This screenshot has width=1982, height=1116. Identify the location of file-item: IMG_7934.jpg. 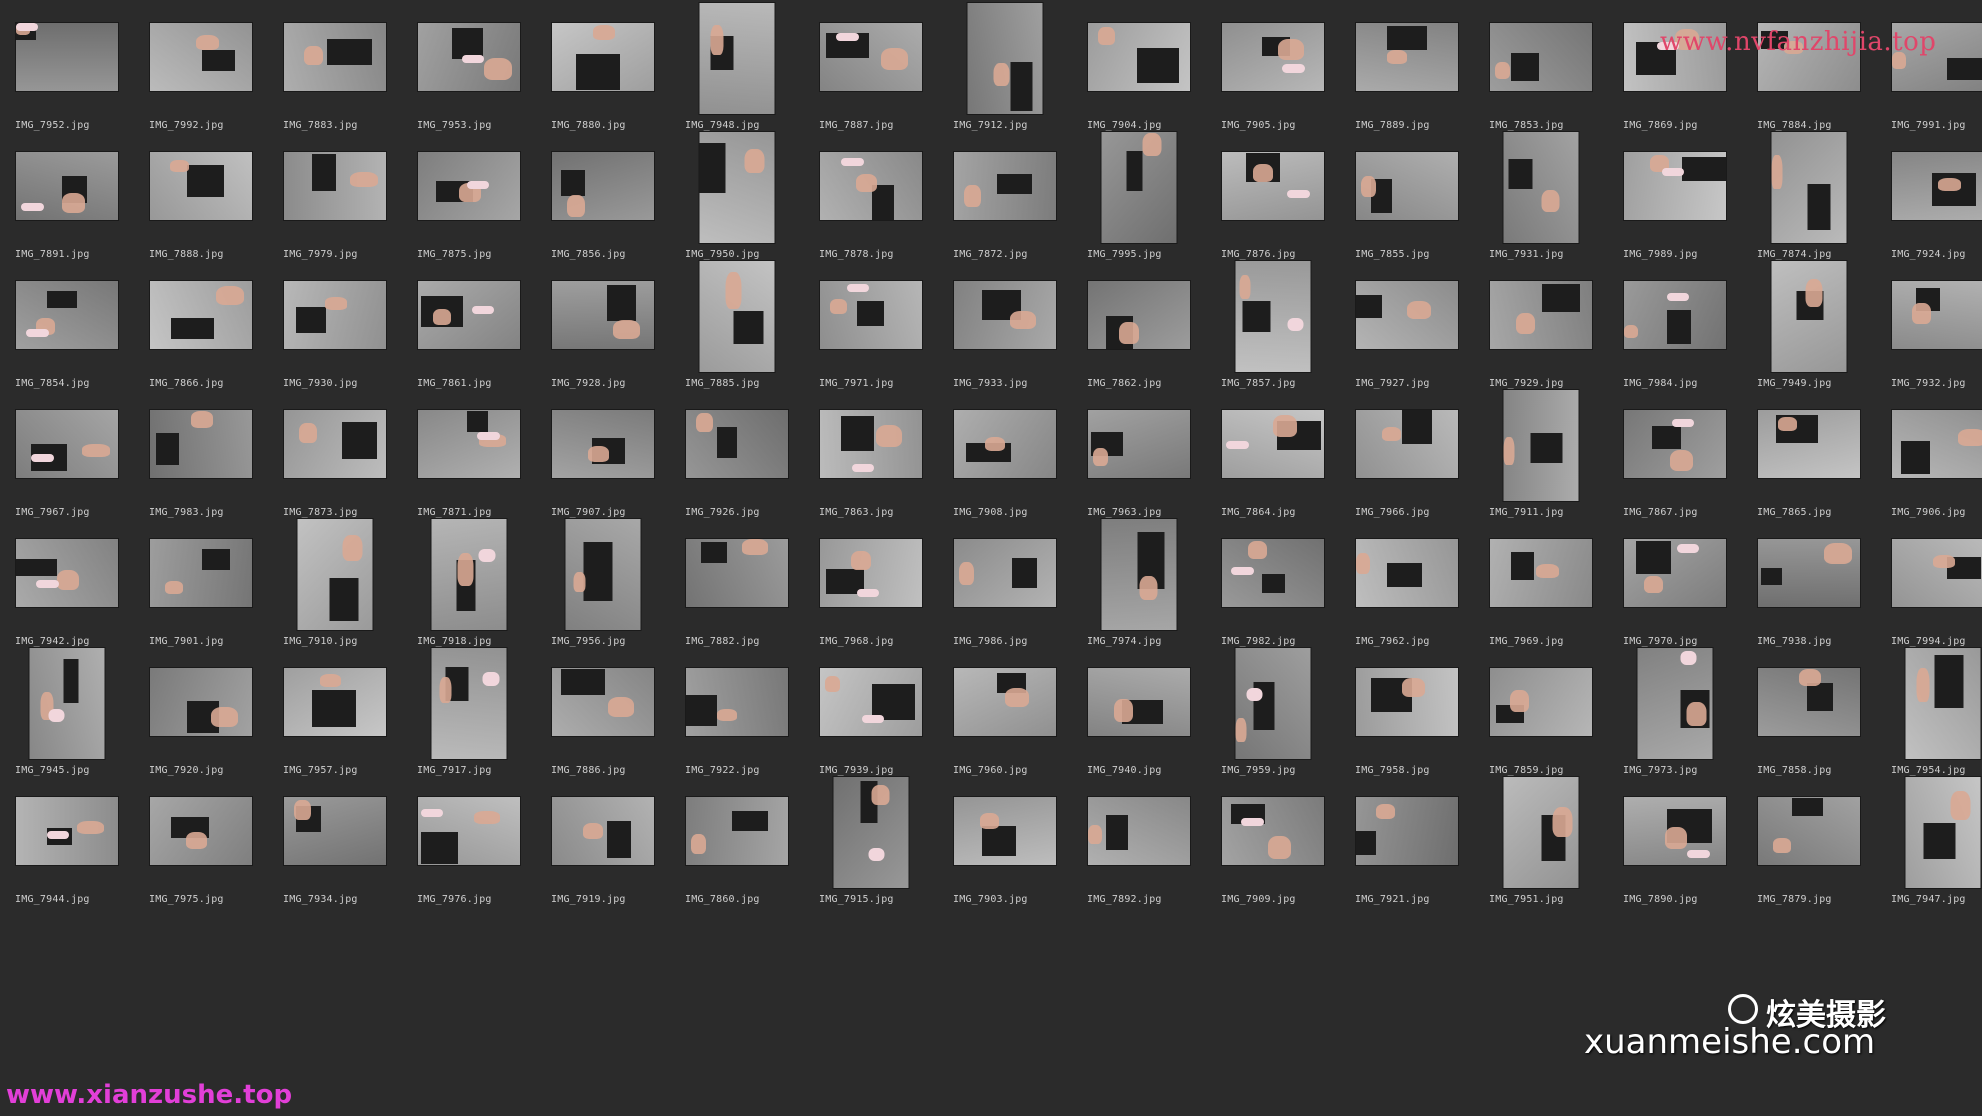
(335, 857).